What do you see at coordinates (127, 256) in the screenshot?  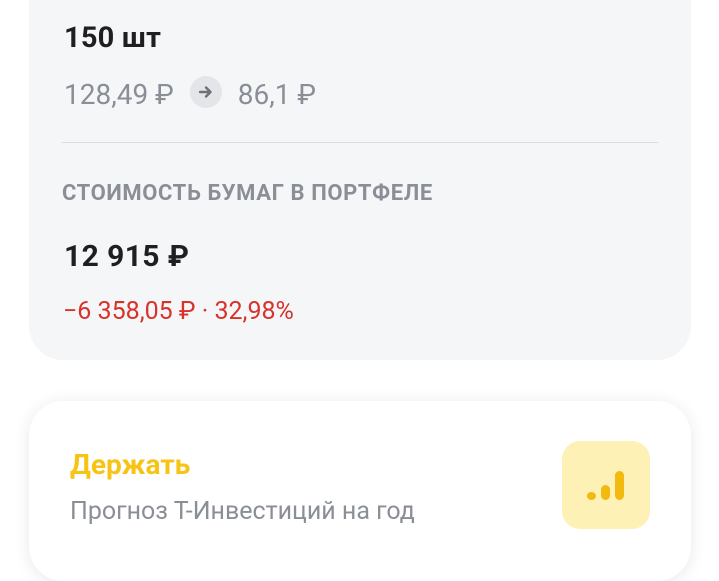 I see `portfolio-total-value: 12 915 ₽` at bounding box center [127, 256].